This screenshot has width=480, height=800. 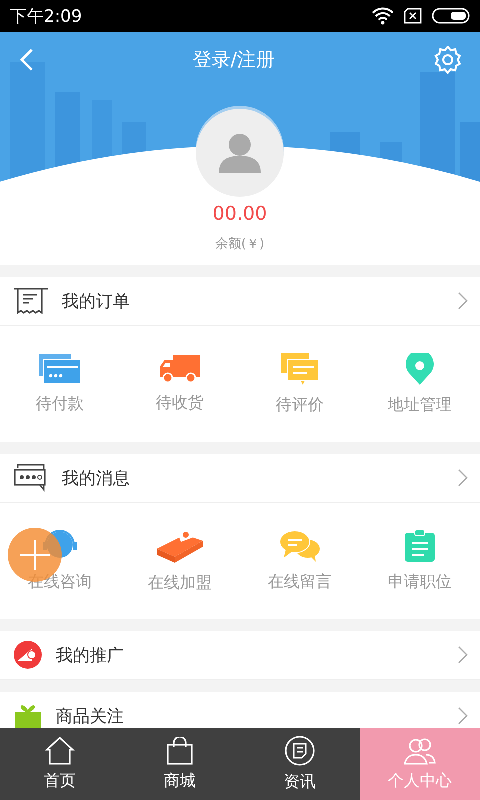 I want to click on section-header: 我的消息, so click(x=240, y=478).